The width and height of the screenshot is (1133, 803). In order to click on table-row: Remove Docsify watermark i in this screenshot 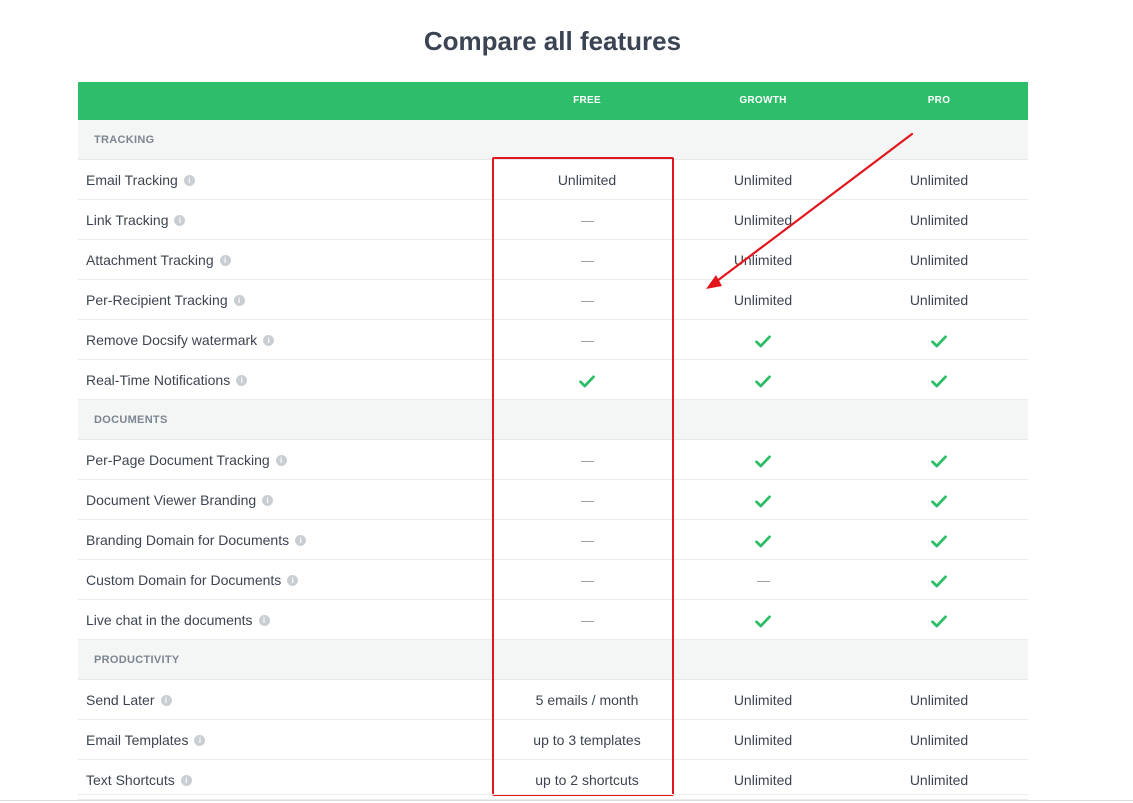, I will do `click(553, 340)`.